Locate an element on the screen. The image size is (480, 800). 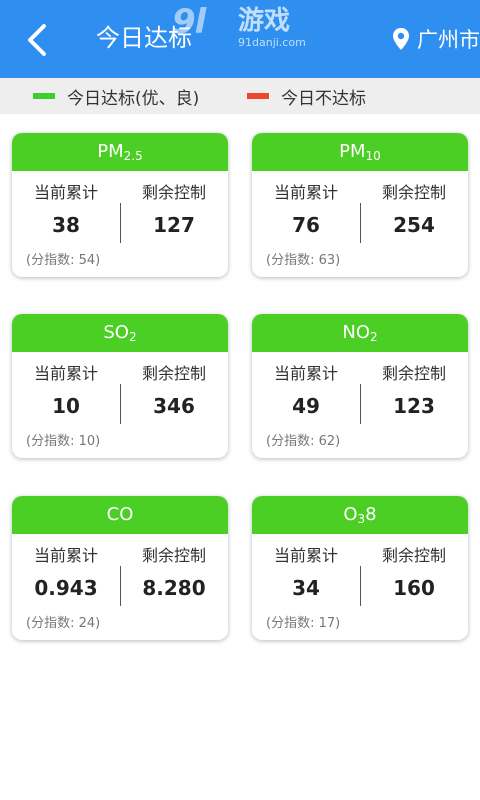
chevron-left-icon is located at coordinates (37, 40).